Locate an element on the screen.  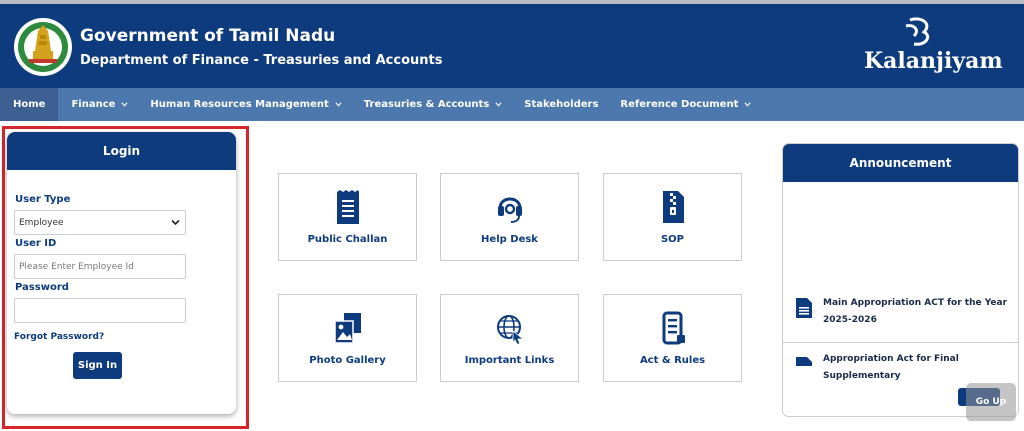
nav-item-stakeholders: Stakeholders is located at coordinates (561, 104).